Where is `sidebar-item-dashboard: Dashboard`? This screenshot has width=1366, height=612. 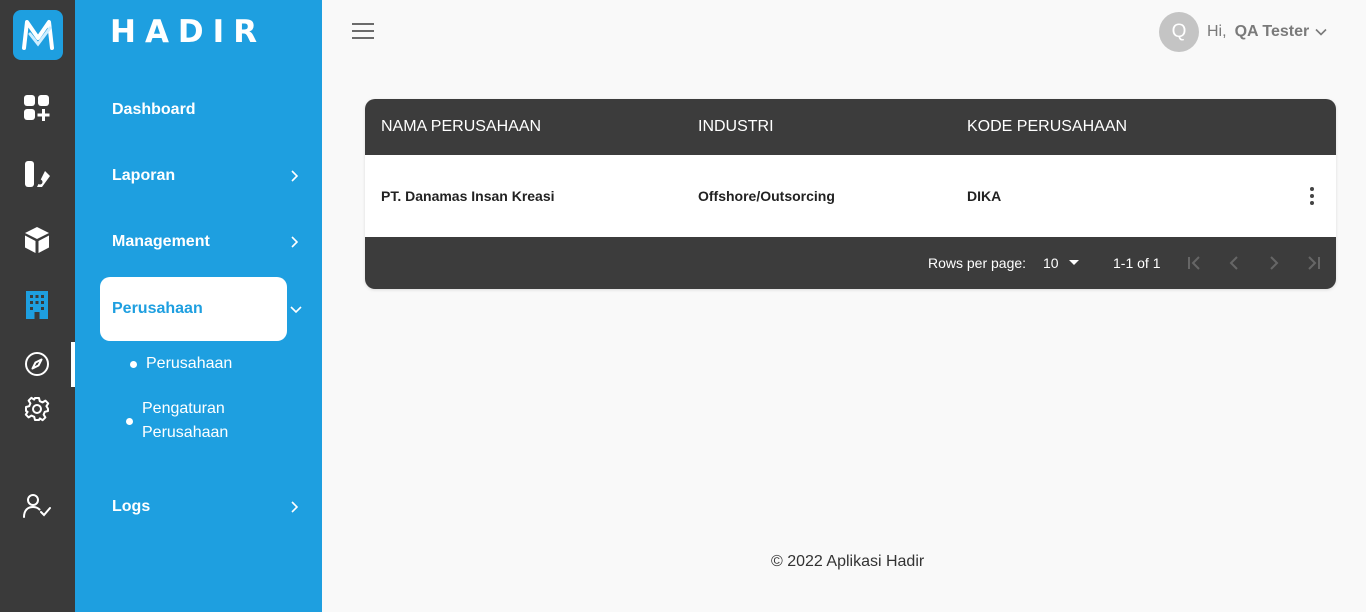 sidebar-item-dashboard: Dashboard is located at coordinates (193, 110).